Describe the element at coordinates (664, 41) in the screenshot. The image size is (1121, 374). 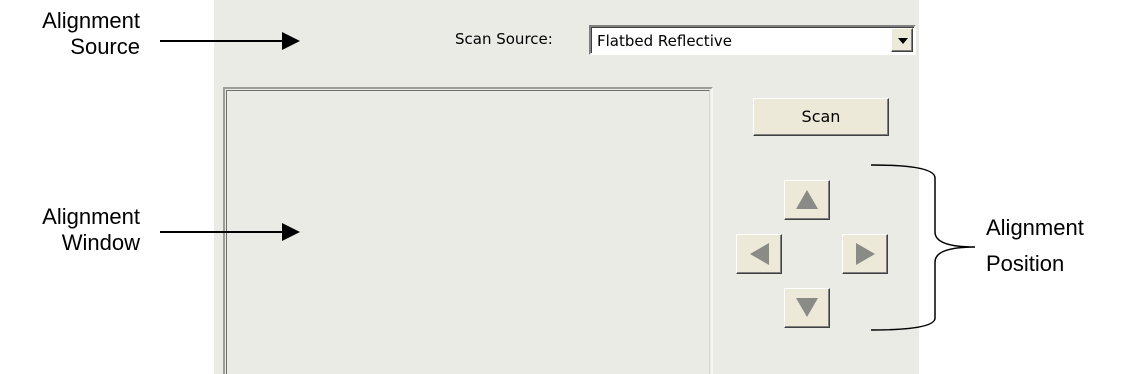
I see `scan-source-value: Flatbed Reflective` at that location.